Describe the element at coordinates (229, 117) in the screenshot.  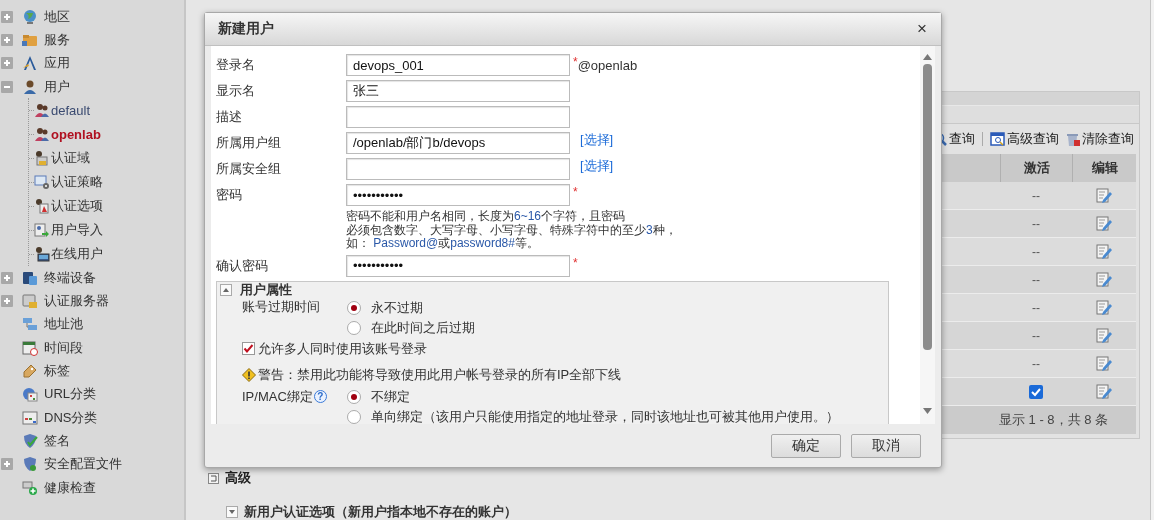
I see `field-label: 描述` at that location.